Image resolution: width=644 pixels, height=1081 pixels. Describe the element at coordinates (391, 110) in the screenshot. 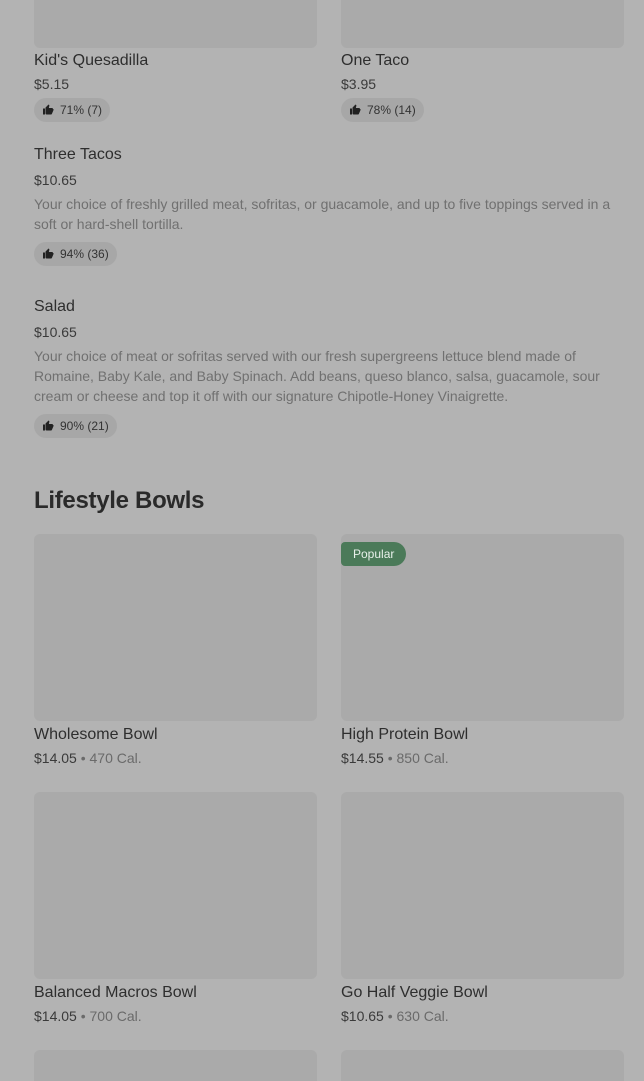

I see `rating-text: 78% (14)` at that location.